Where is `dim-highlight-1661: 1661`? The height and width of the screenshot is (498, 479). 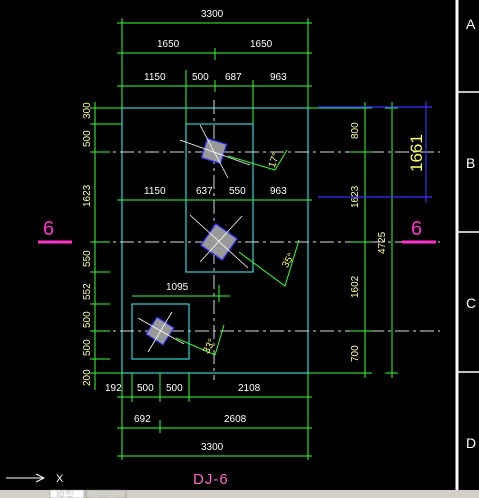
dim-highlight-1661: 1661 is located at coordinates (416, 153).